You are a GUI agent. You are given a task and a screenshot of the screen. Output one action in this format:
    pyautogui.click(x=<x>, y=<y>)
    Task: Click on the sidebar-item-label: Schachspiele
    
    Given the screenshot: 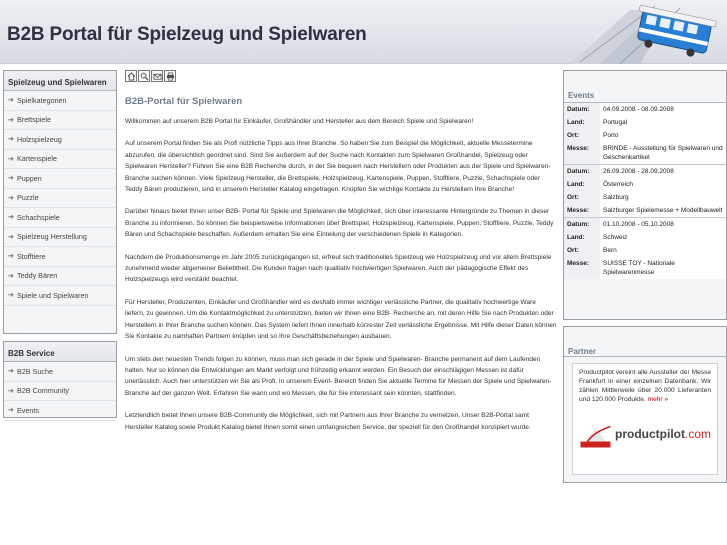 What is the action you would take?
    pyautogui.click(x=38, y=217)
    